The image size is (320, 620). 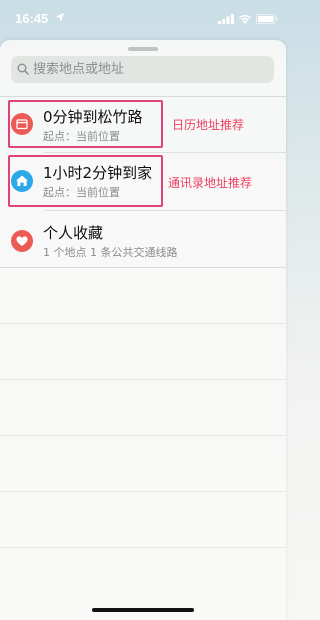 What do you see at coordinates (60, 17) in the screenshot?
I see `location-arrow-icon` at bounding box center [60, 17].